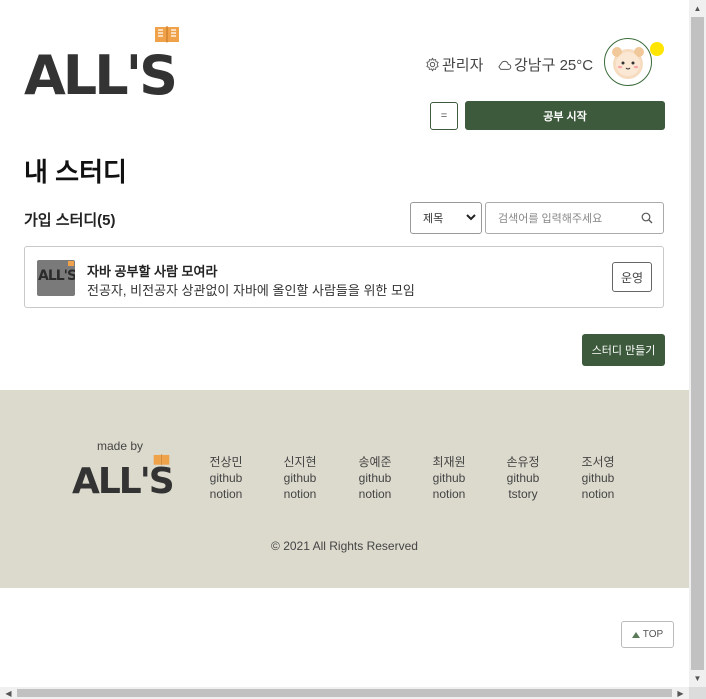 Image resolution: width=706 pixels, height=699 pixels. What do you see at coordinates (653, 634) in the screenshot?
I see `top-label: TOP` at bounding box center [653, 634].